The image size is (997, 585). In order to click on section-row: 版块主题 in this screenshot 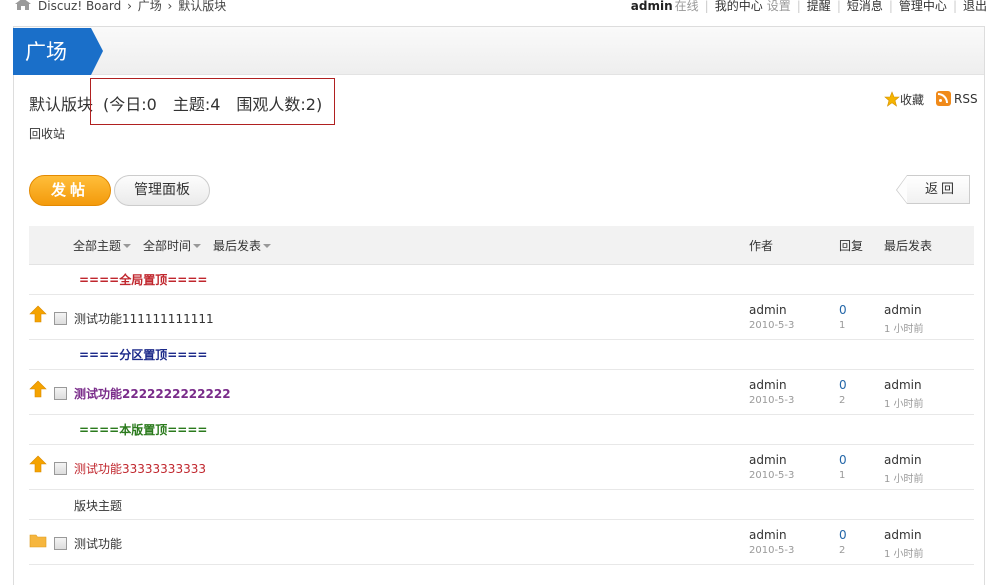, I will do `click(501, 505)`.